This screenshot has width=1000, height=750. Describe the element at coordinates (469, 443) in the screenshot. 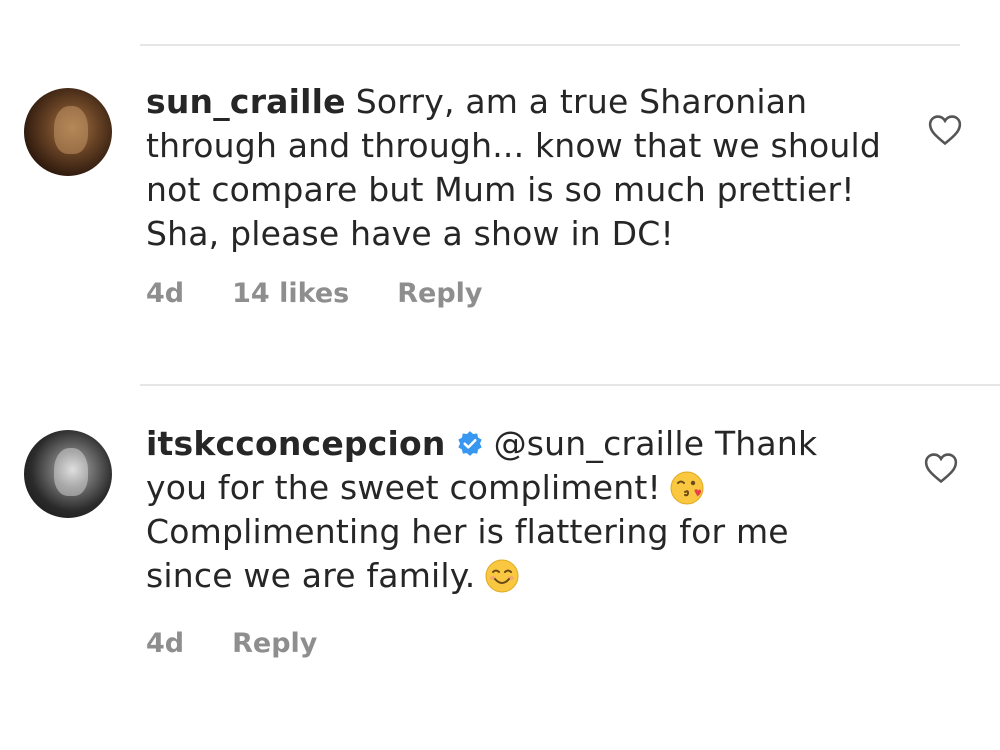

I see `verified-badge-icon` at that location.